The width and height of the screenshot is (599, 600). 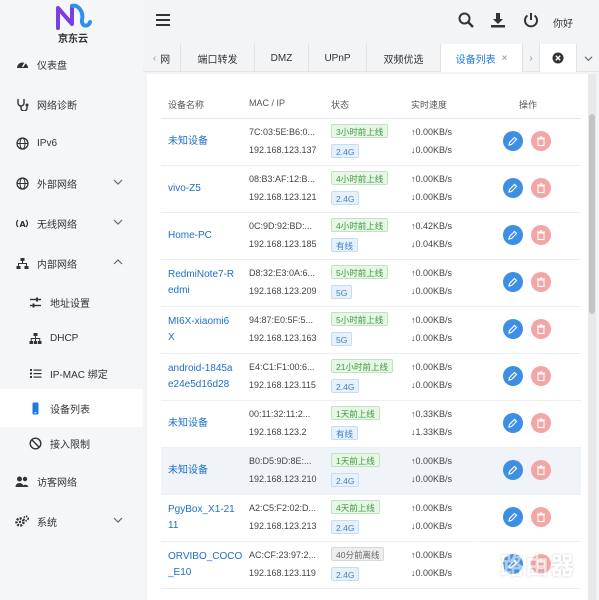 I want to click on tab-upnp: UPnP, so click(x=338, y=58).